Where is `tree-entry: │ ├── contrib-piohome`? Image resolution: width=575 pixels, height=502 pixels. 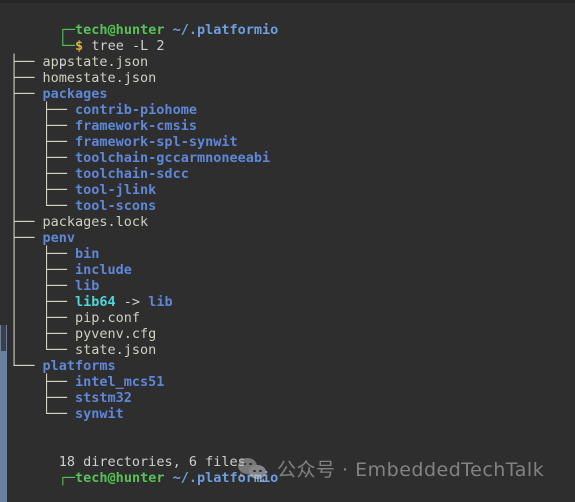
tree-entry: │ ├── contrib-piohome is located at coordinates (292, 110).